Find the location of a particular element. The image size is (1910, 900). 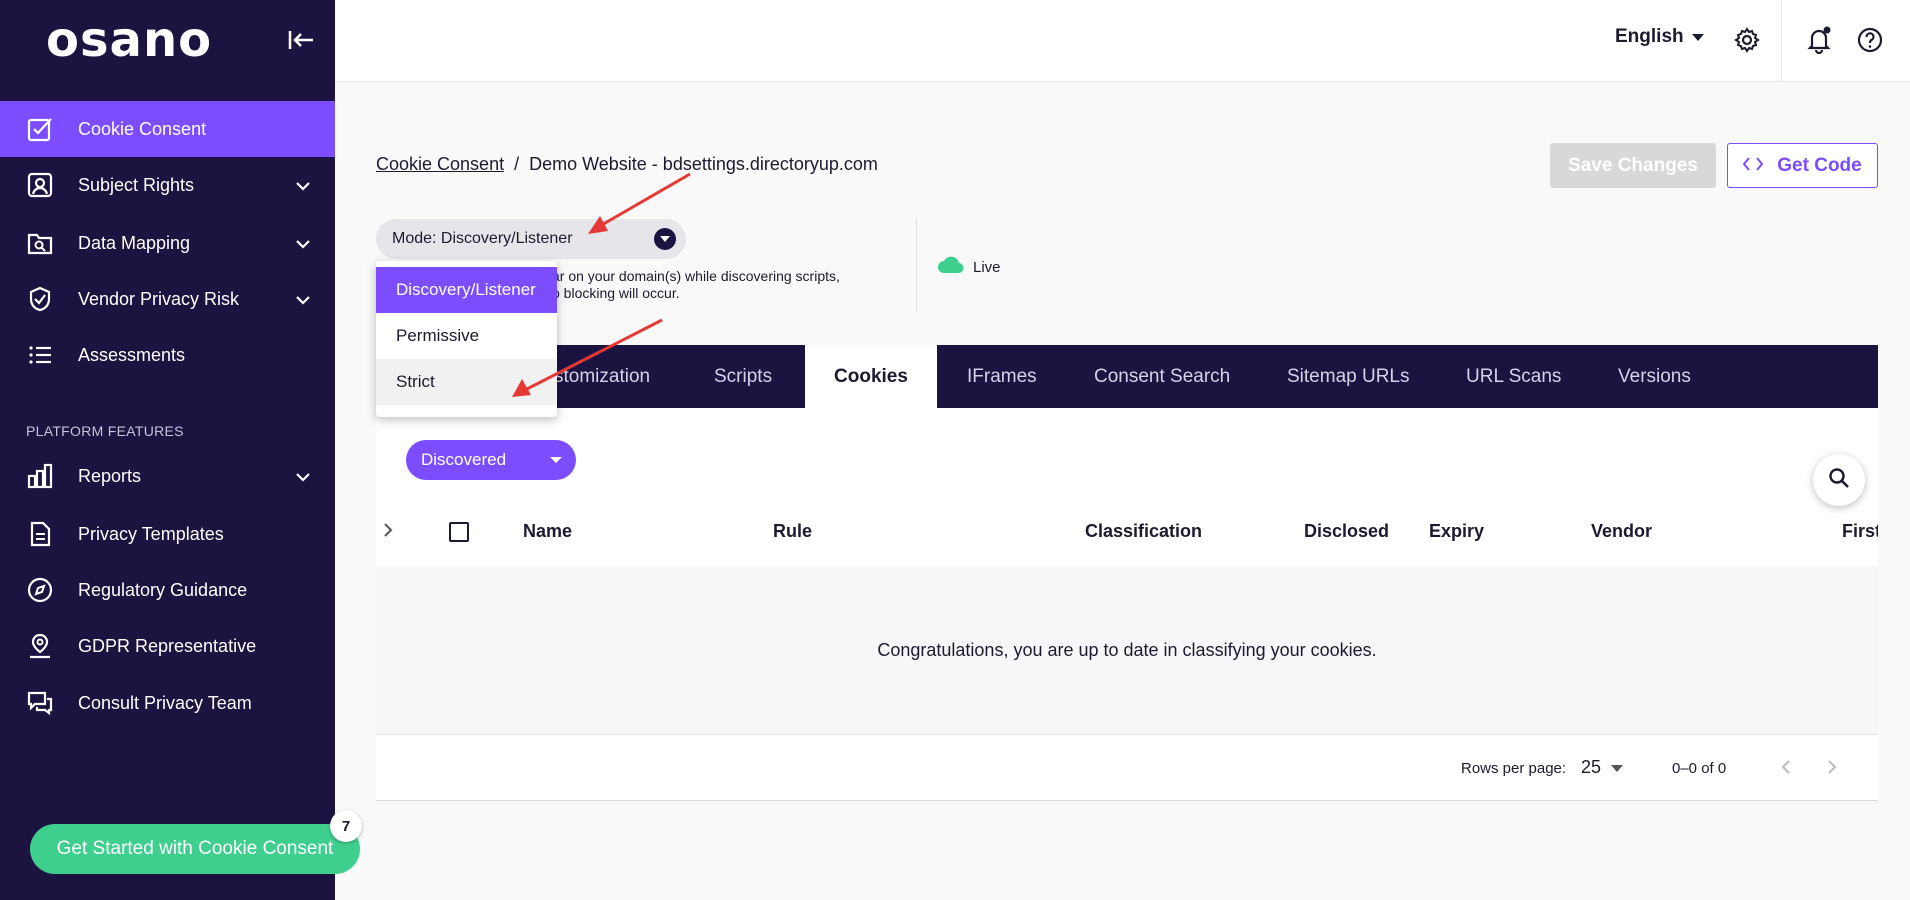

sidebar-item-label: Cookie Consent is located at coordinates (142, 128).